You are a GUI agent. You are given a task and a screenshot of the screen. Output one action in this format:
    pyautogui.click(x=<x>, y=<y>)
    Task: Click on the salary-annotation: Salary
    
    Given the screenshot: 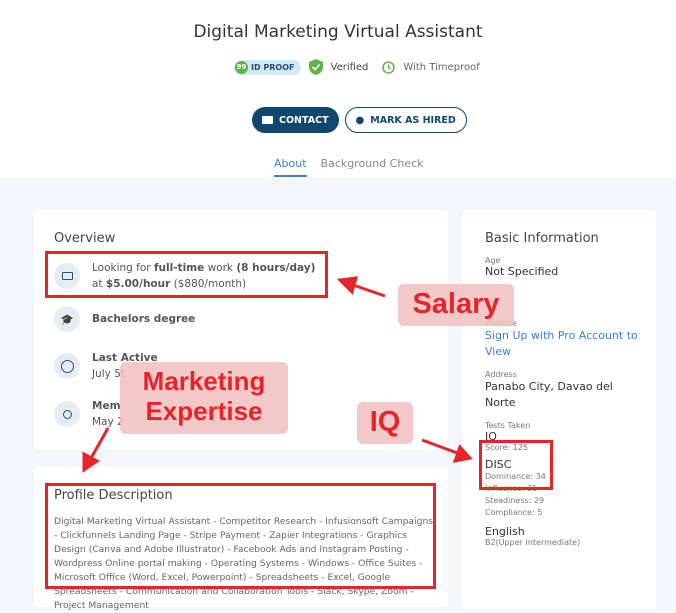 What is the action you would take?
    pyautogui.click(x=456, y=305)
    